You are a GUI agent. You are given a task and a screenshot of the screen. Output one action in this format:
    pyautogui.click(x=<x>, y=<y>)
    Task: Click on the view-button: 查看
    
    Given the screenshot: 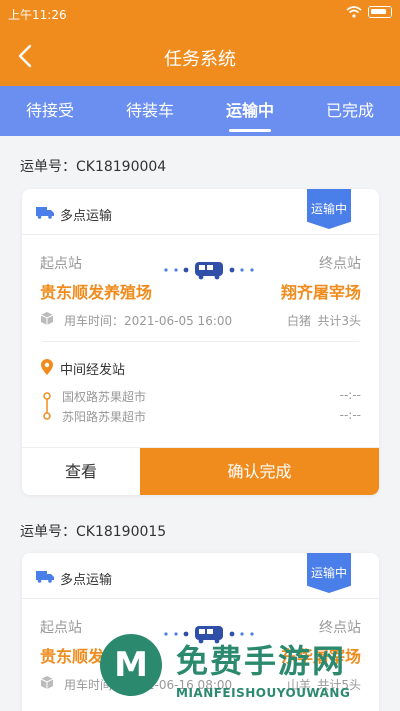 What is the action you would take?
    pyautogui.click(x=81, y=471)
    